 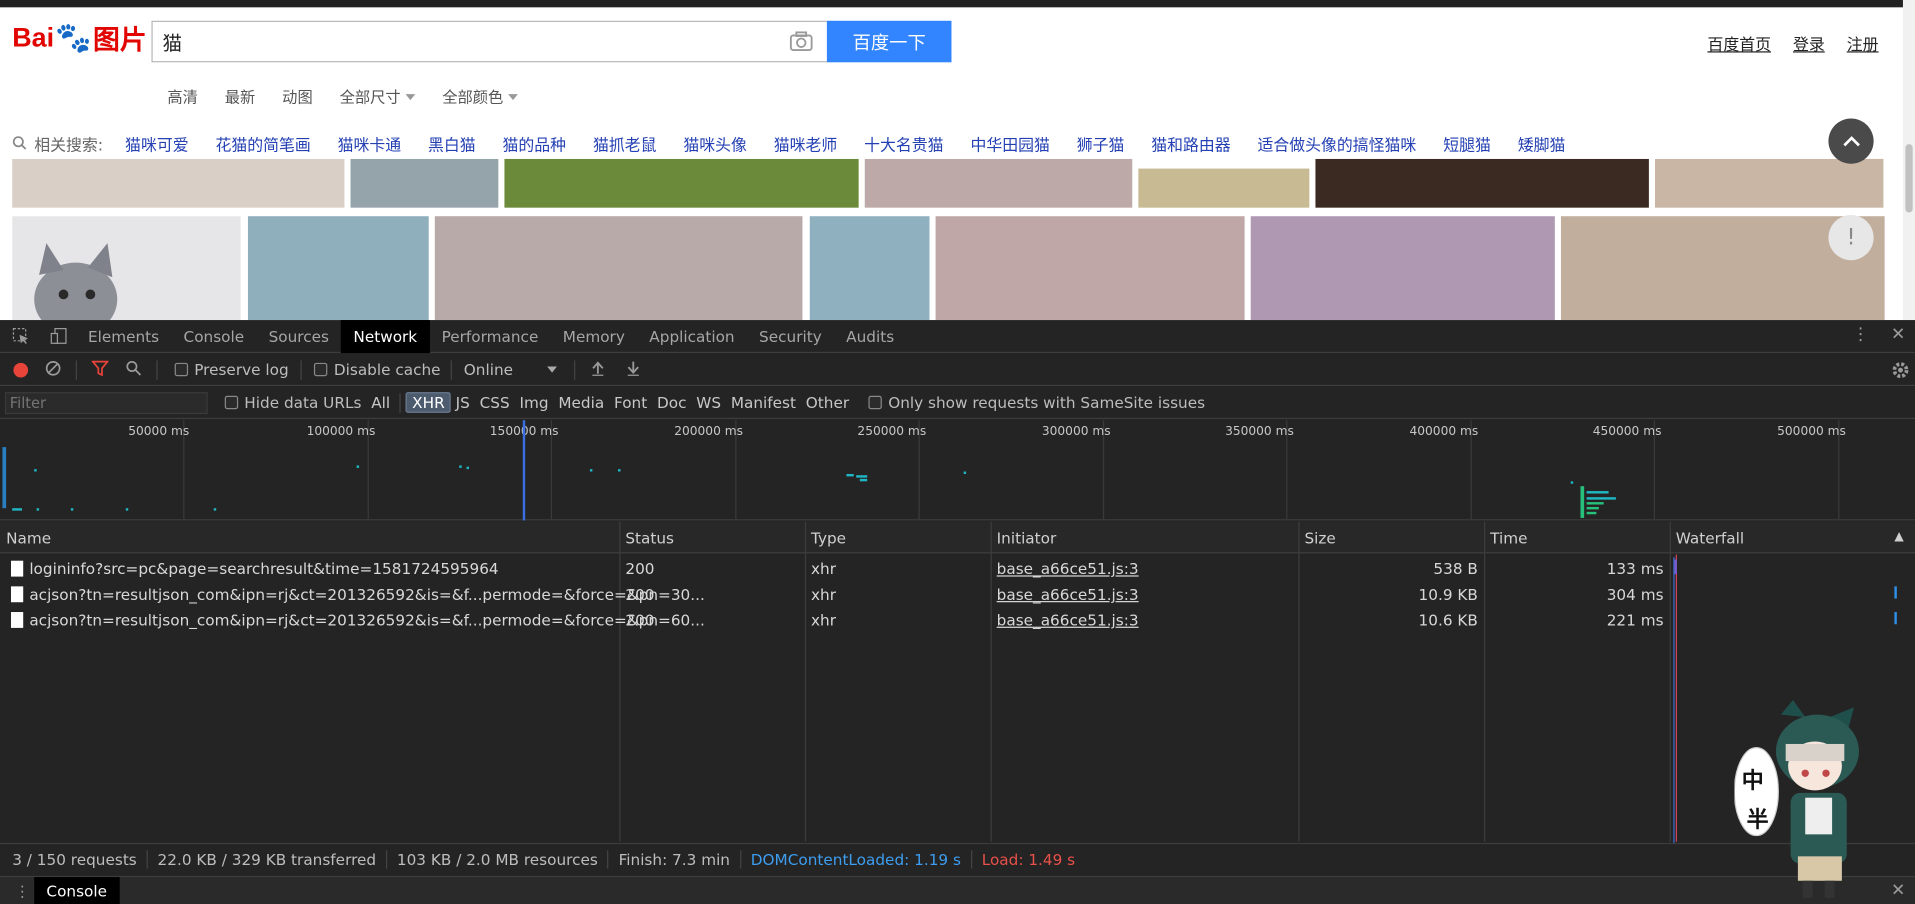 What do you see at coordinates (535, 142) in the screenshot?
I see `related-link: 猫的品种` at bounding box center [535, 142].